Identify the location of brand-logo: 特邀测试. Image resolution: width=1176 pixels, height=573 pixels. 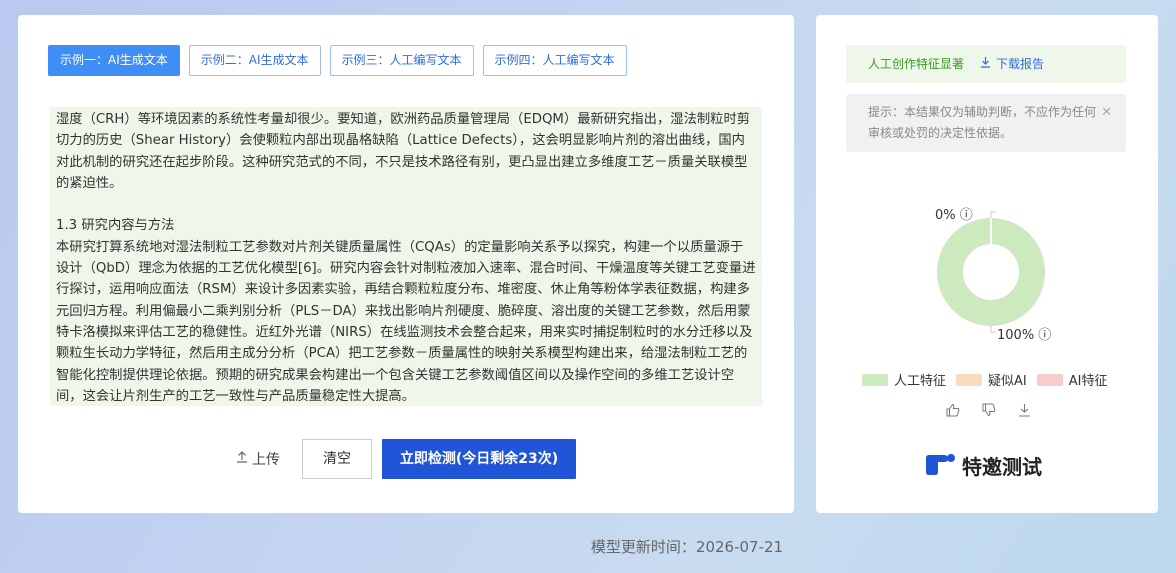
(983, 465).